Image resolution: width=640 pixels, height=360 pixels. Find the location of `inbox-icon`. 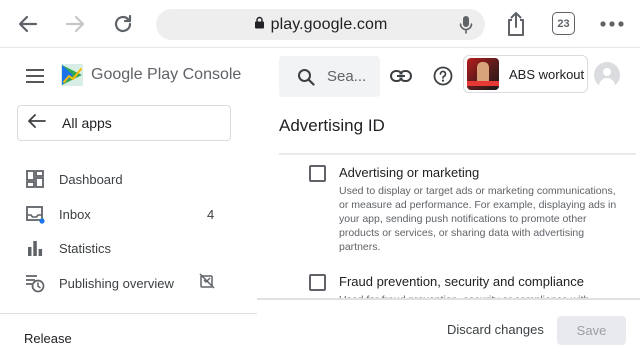

inbox-icon is located at coordinates (35, 214).